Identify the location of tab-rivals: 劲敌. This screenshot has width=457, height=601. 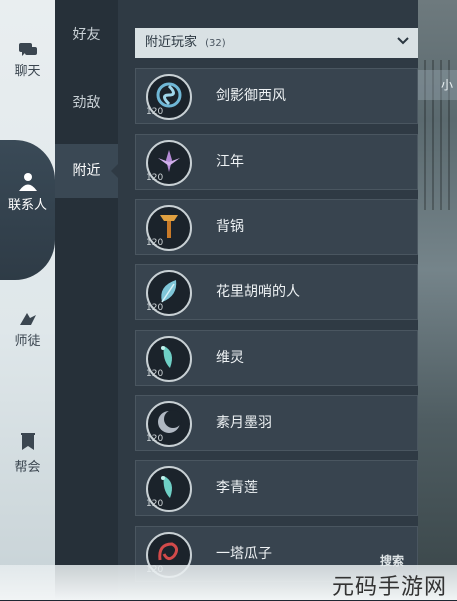
(86, 103).